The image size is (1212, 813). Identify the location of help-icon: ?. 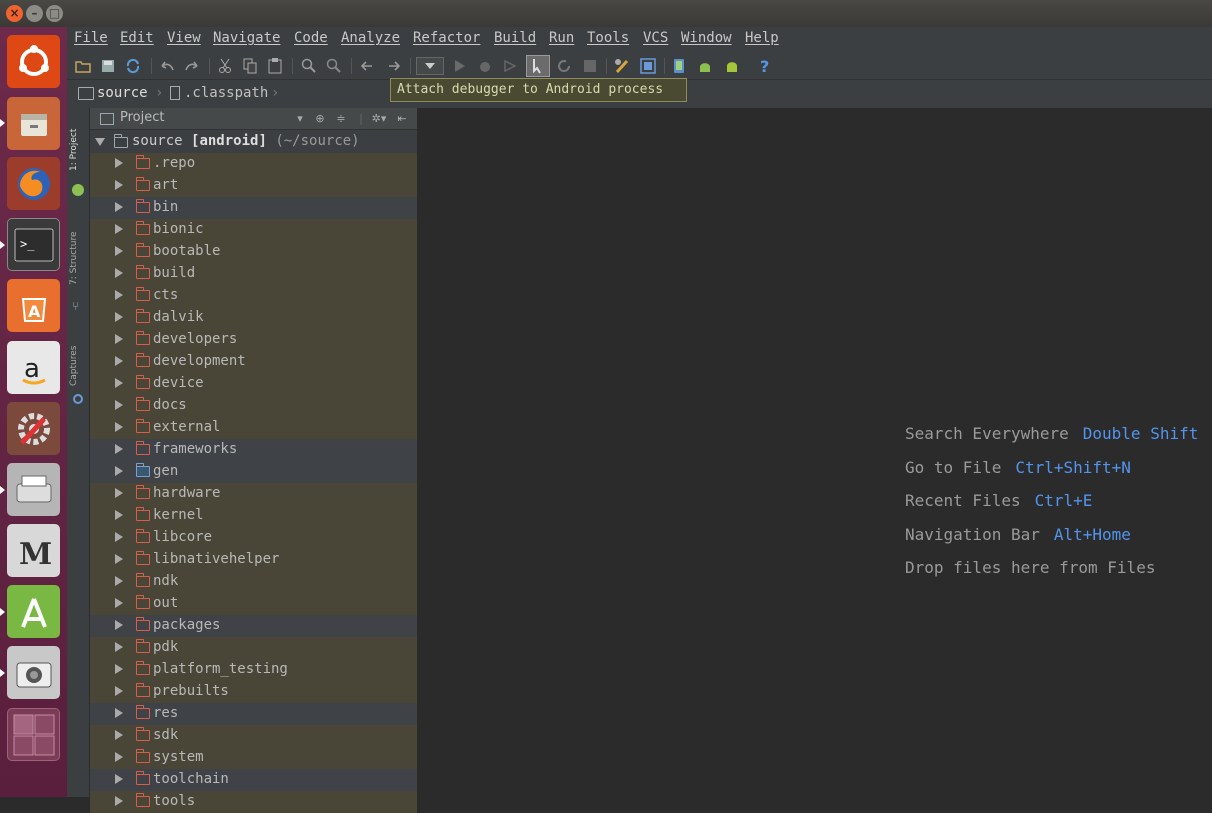
(765, 66).